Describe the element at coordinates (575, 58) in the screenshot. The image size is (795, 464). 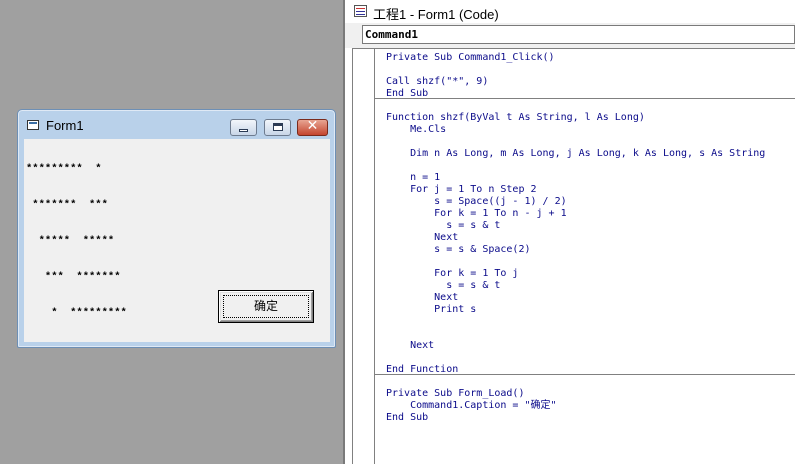
I see `code-line: Private Sub Command1_Click()` at that location.